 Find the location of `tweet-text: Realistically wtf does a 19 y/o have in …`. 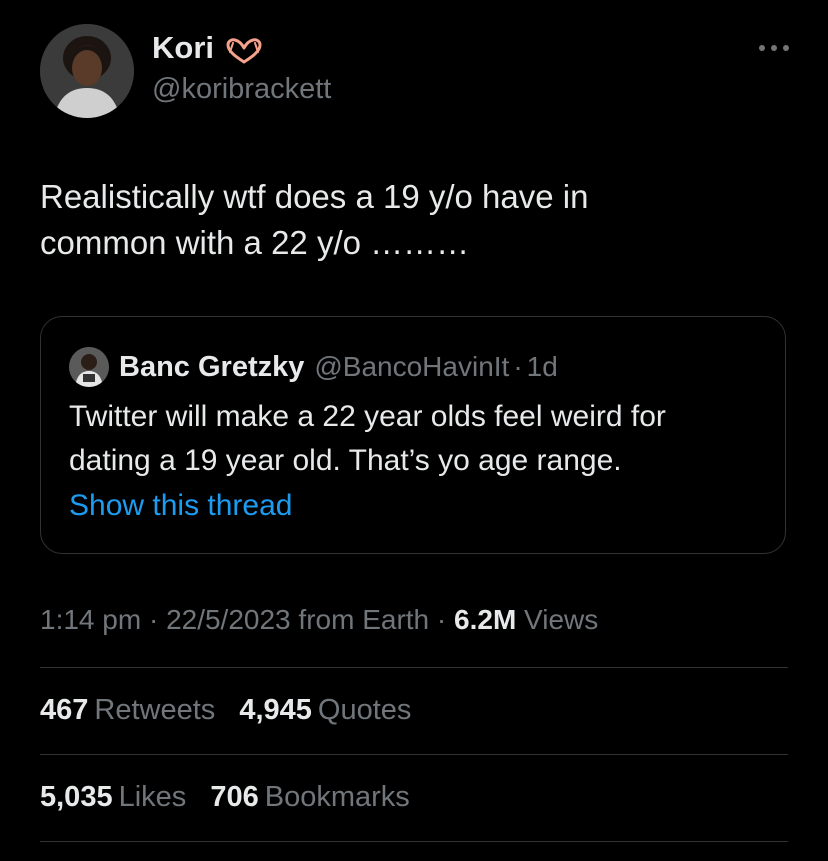

tweet-text: Realistically wtf does a 19 y/o have in … is located at coordinates (410, 220).